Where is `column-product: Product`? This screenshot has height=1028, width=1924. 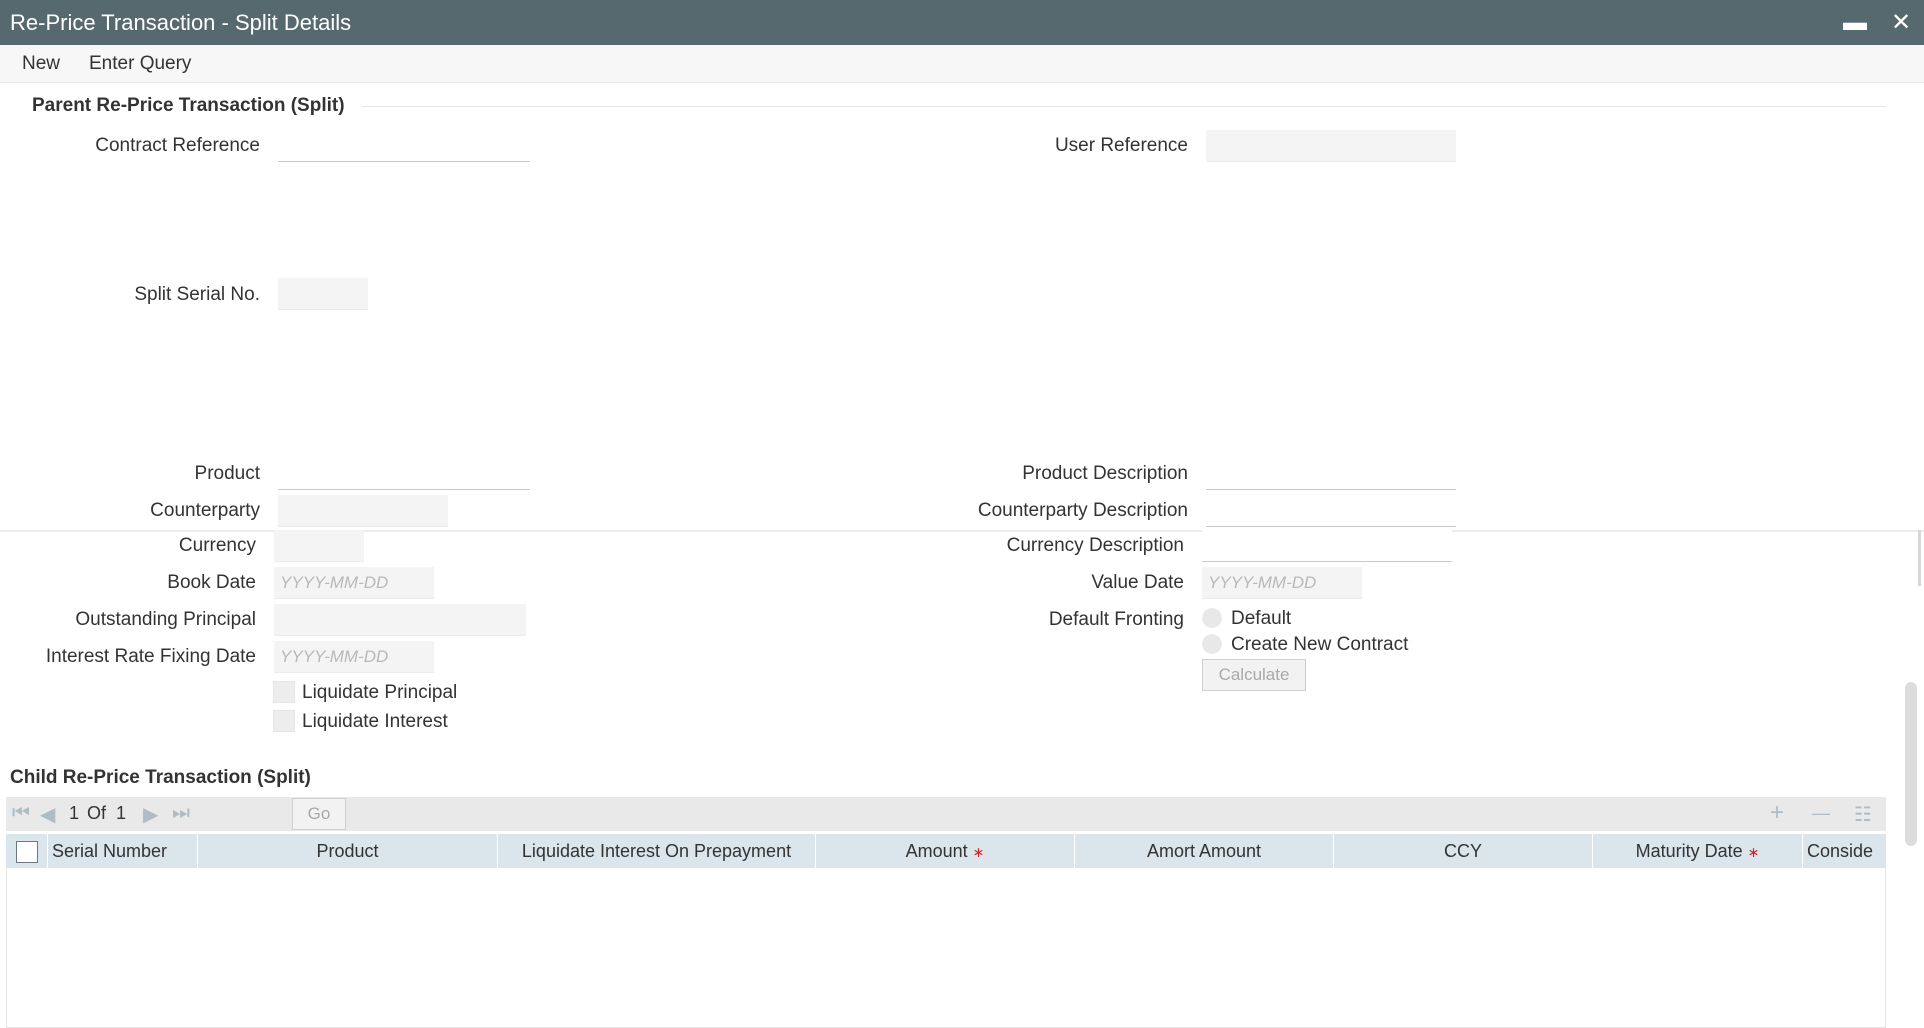
column-product: Product is located at coordinates (348, 851).